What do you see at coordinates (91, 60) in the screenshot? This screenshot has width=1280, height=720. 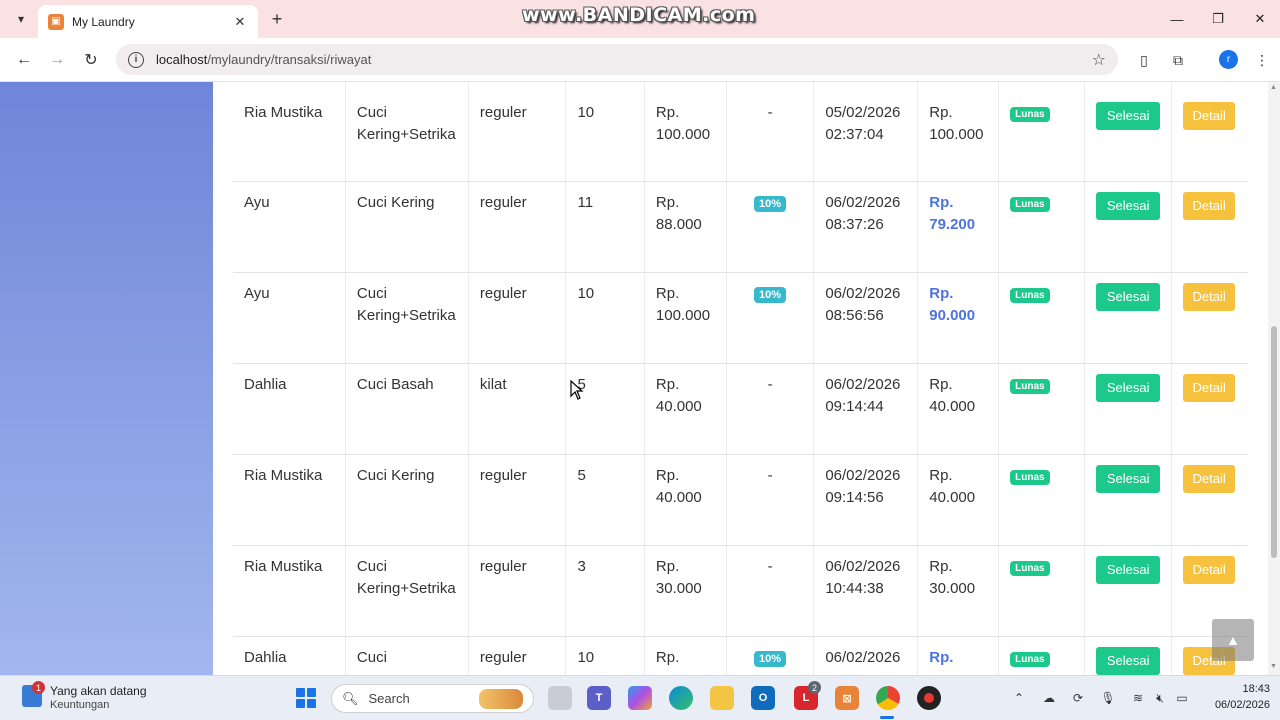 I see `reload-icon: ↻` at bounding box center [91, 60].